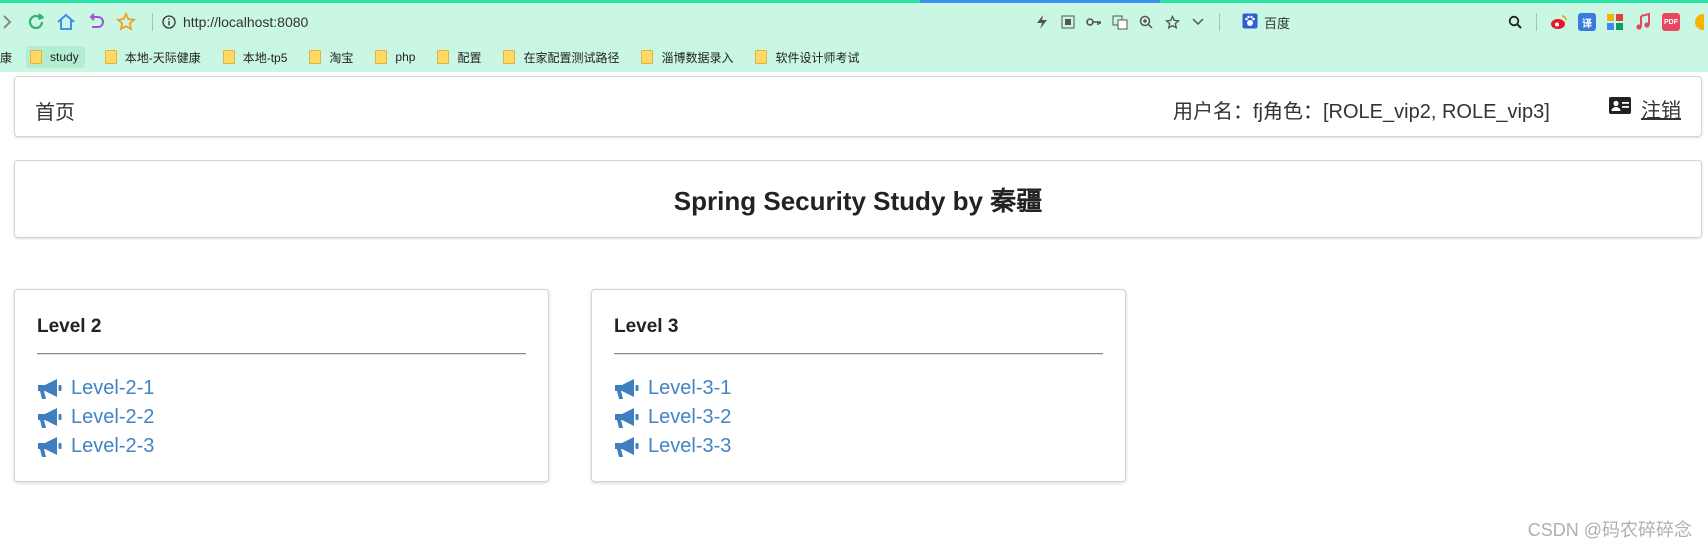 Image resolution: width=1708 pixels, height=556 pixels. I want to click on bookmark-star-icon, so click(1172, 22).